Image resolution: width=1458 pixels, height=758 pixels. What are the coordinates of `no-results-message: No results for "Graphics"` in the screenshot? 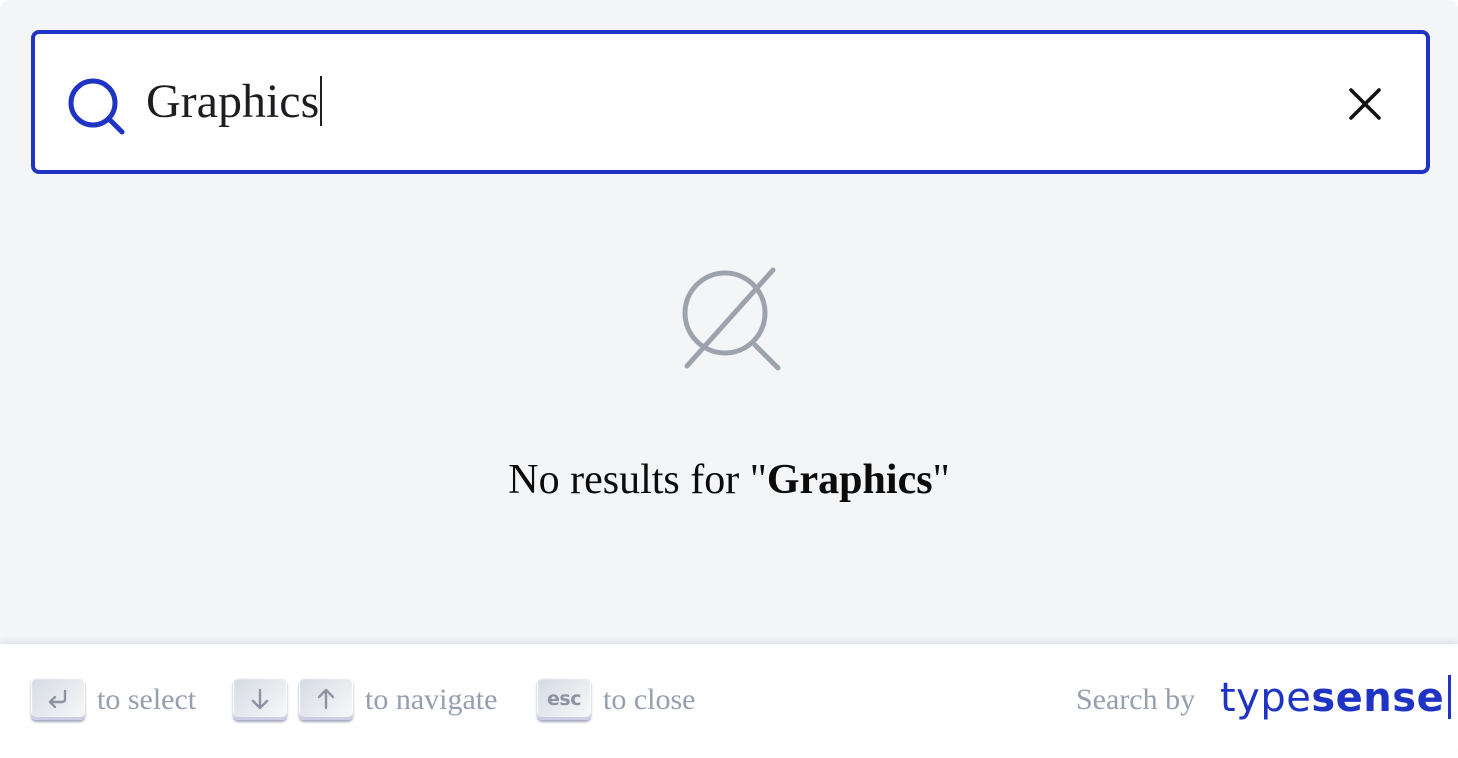 It's located at (729, 480).